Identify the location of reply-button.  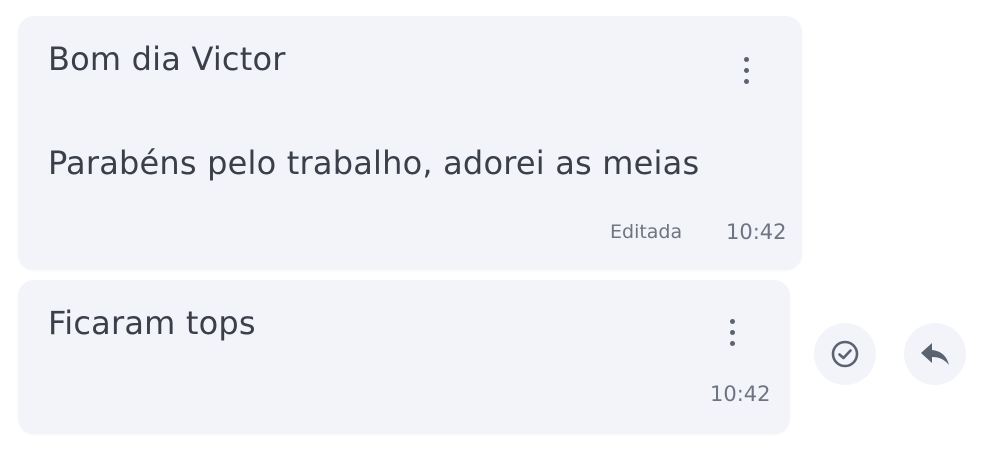
(935, 354).